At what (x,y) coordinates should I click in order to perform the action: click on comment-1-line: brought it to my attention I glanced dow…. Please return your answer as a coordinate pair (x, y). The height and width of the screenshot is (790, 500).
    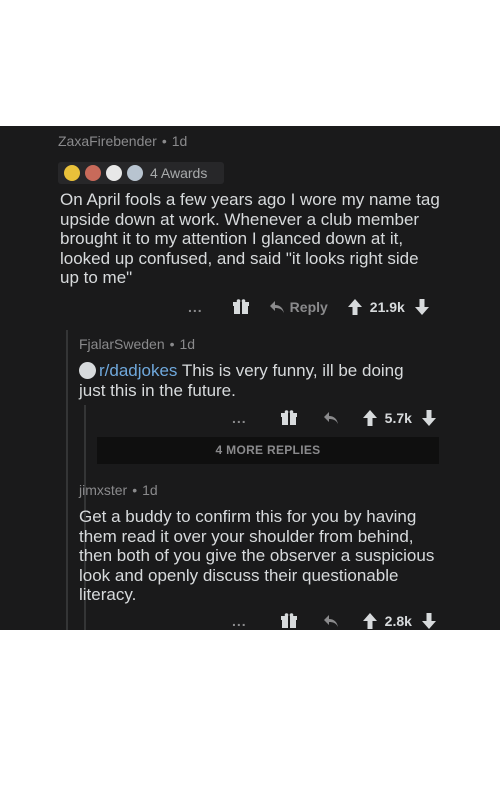
    Looking at the image, I should click on (232, 238).